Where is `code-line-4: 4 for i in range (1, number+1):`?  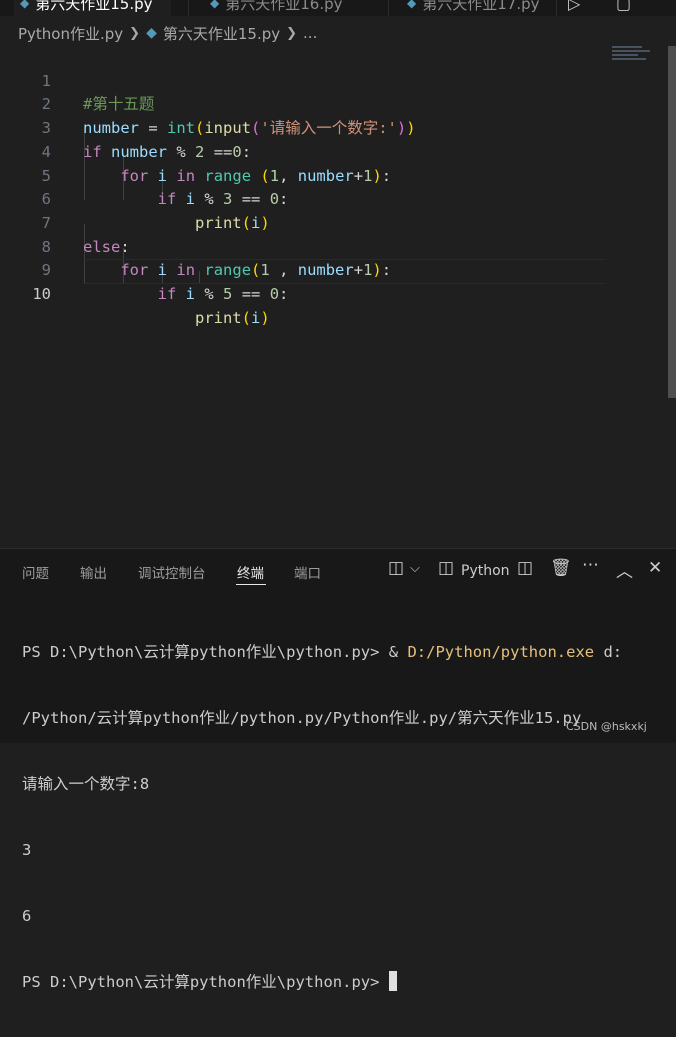 code-line-4: 4 for i in range (1, number+1): is located at coordinates (195, 151).